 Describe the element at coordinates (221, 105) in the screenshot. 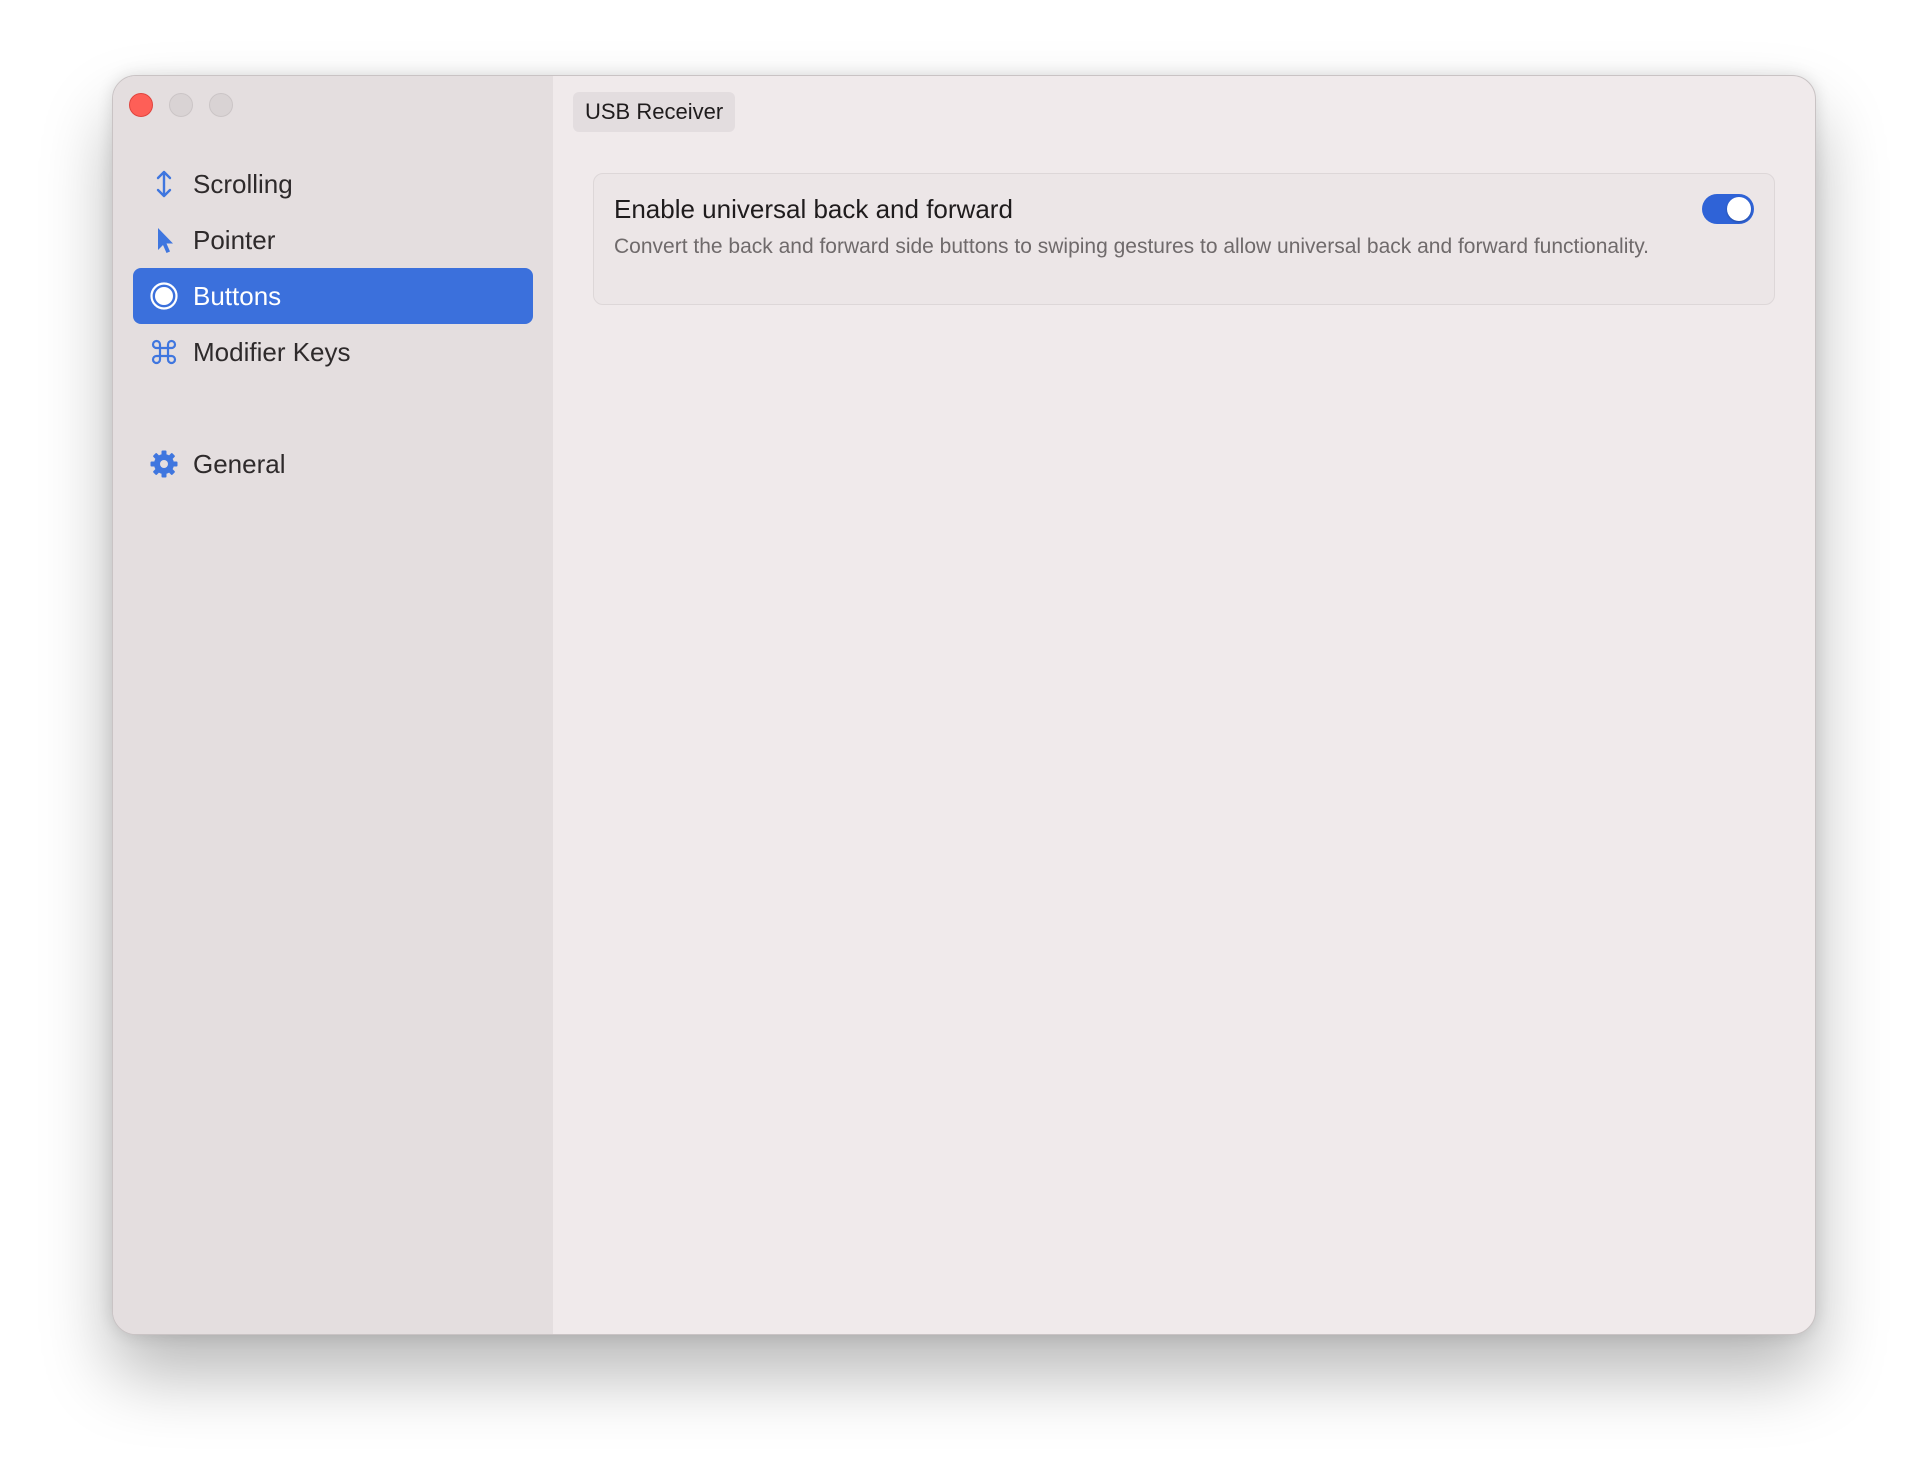

I see `zoom-window-button` at that location.